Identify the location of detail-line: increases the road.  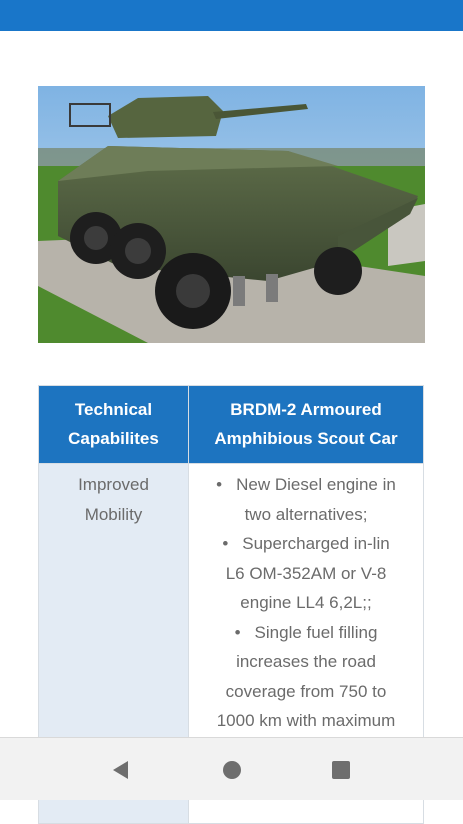
(306, 661).